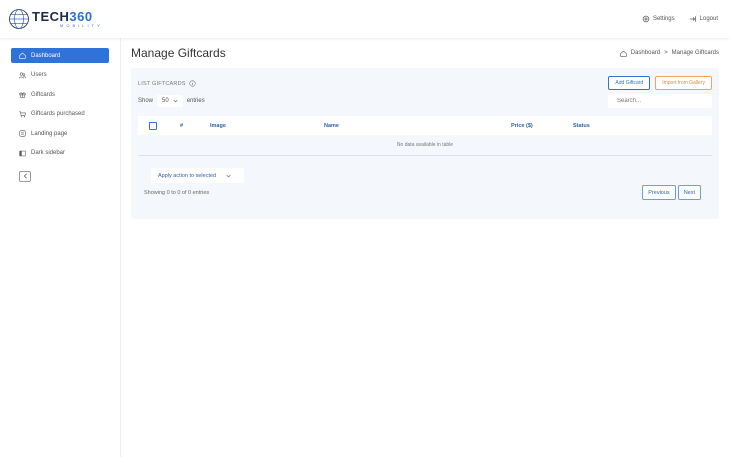 Image resolution: width=730 pixels, height=457 pixels. I want to click on search-input, so click(660, 101).